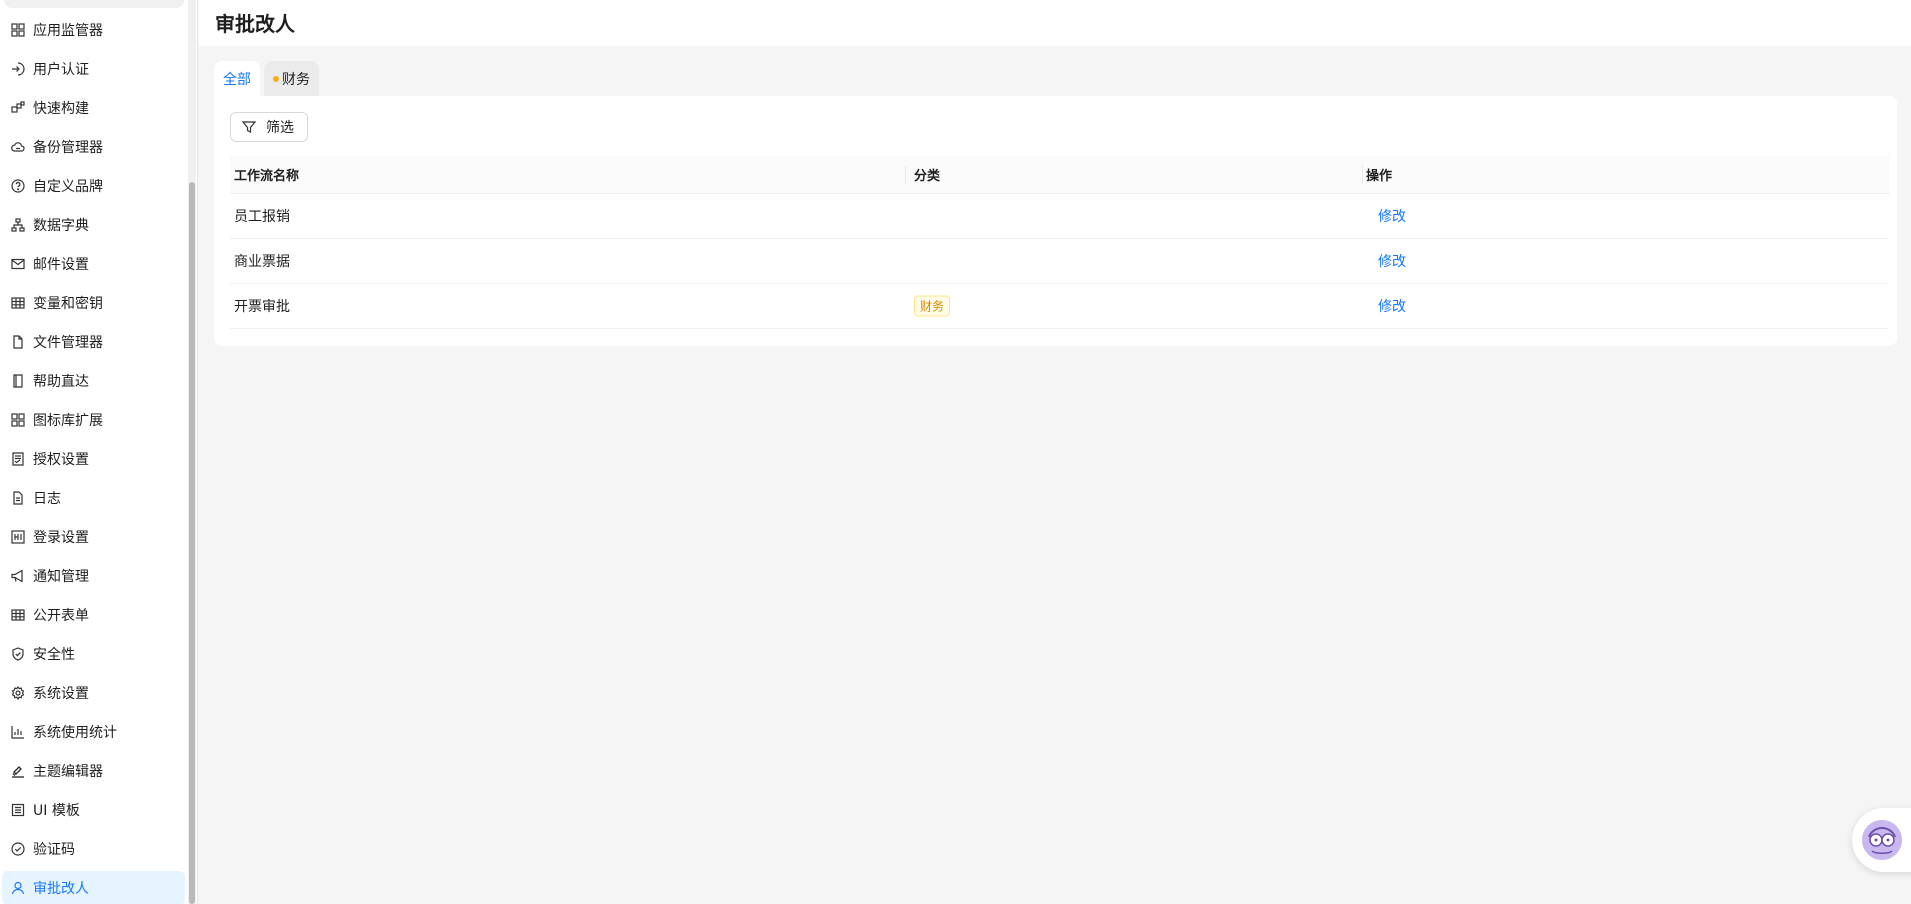 The image size is (1911, 904). I want to click on bar-chart-icon, so click(17, 732).